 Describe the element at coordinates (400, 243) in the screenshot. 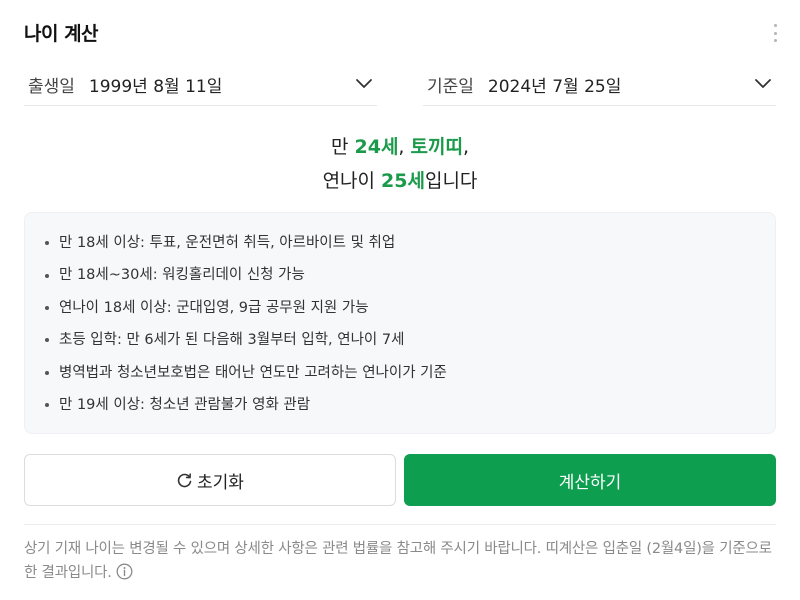

I see `list-item: 만 18세 이상: 투표, 운전면허 취득, 아르바이트 및 취업` at that location.